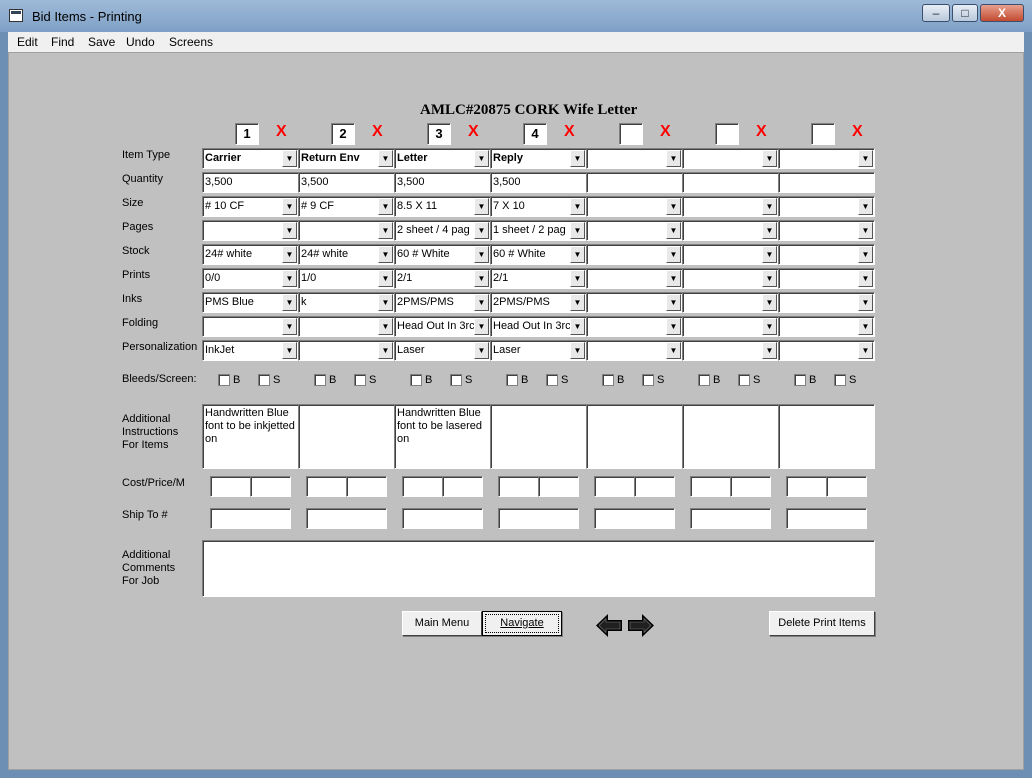 The height and width of the screenshot is (778, 1032). What do you see at coordinates (346, 158) in the screenshot?
I see `item-type-select: Return Env ▼` at bounding box center [346, 158].